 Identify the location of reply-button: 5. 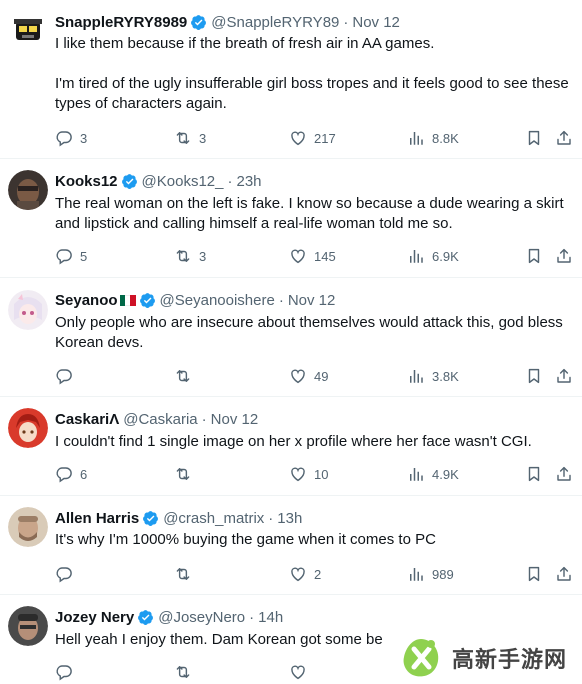
(71, 256).